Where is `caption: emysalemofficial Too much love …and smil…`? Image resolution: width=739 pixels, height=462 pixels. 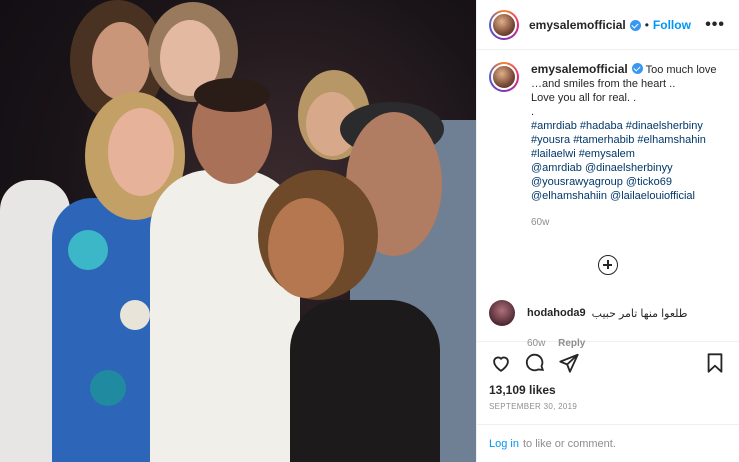 caption: emysalemofficial Too much love …and smil… is located at coordinates (608, 146).